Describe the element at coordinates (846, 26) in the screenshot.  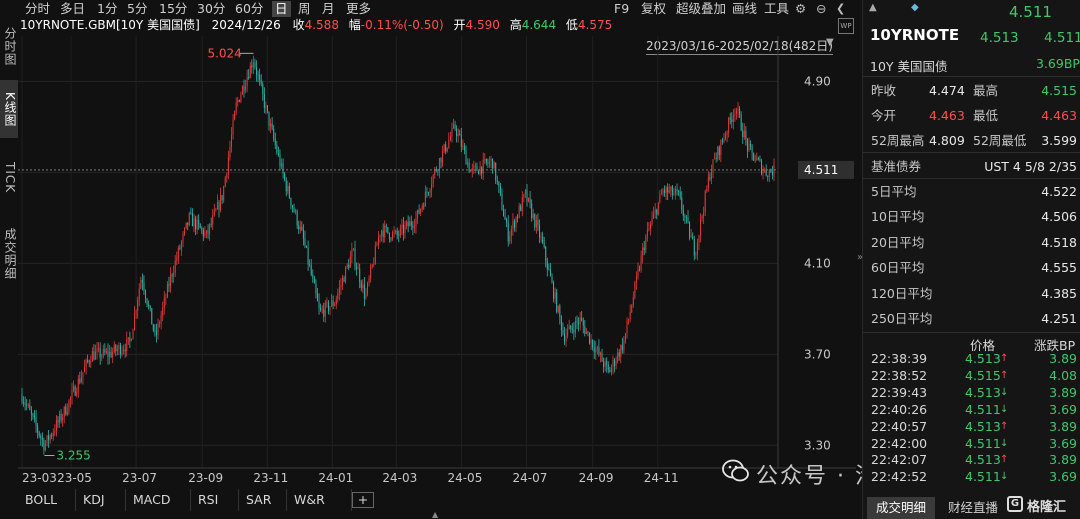
I see `wp-badge-icon: WP` at that location.